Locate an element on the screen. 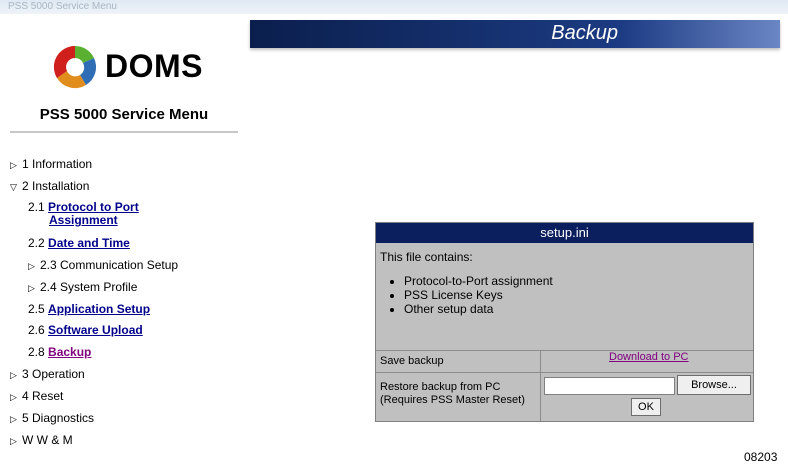 The height and width of the screenshot is (466, 788). backup-link: Backup is located at coordinates (69, 352).